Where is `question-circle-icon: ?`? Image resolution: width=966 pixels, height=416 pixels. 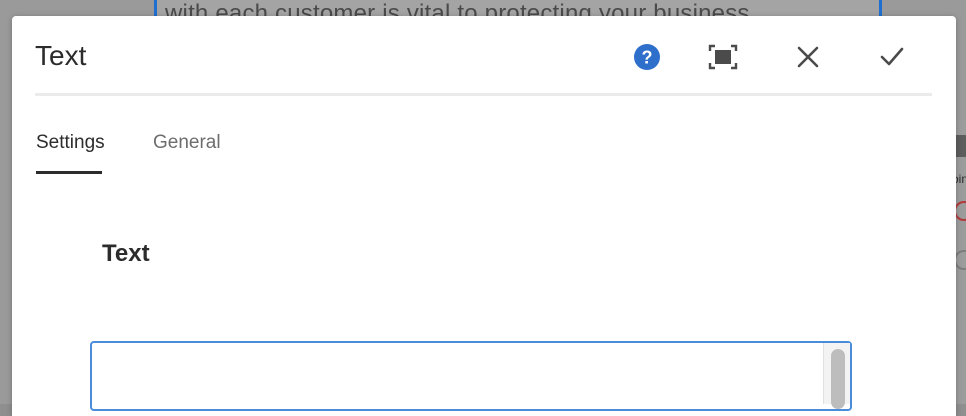
question-circle-icon: ? is located at coordinates (647, 57).